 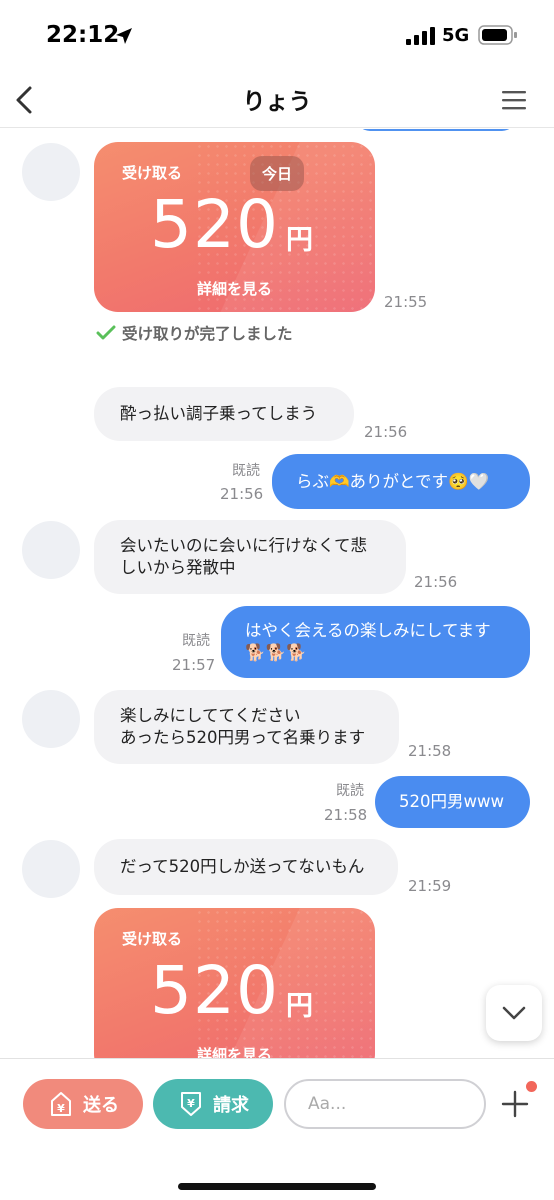 I want to click on chat-title: りょう, so click(x=277, y=102).